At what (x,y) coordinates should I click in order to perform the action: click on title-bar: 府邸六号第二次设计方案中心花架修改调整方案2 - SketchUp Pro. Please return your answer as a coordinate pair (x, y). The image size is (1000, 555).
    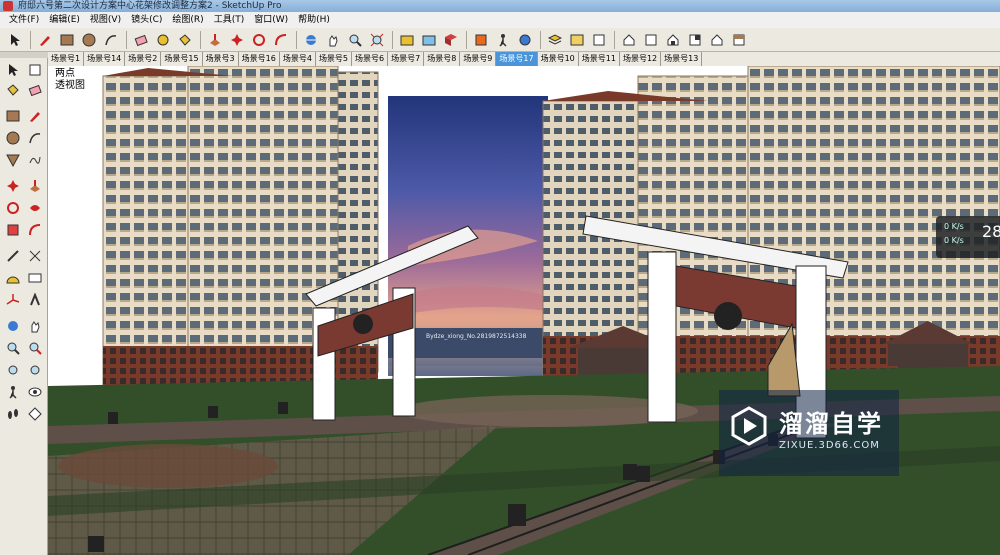
    Looking at the image, I should click on (500, 6).